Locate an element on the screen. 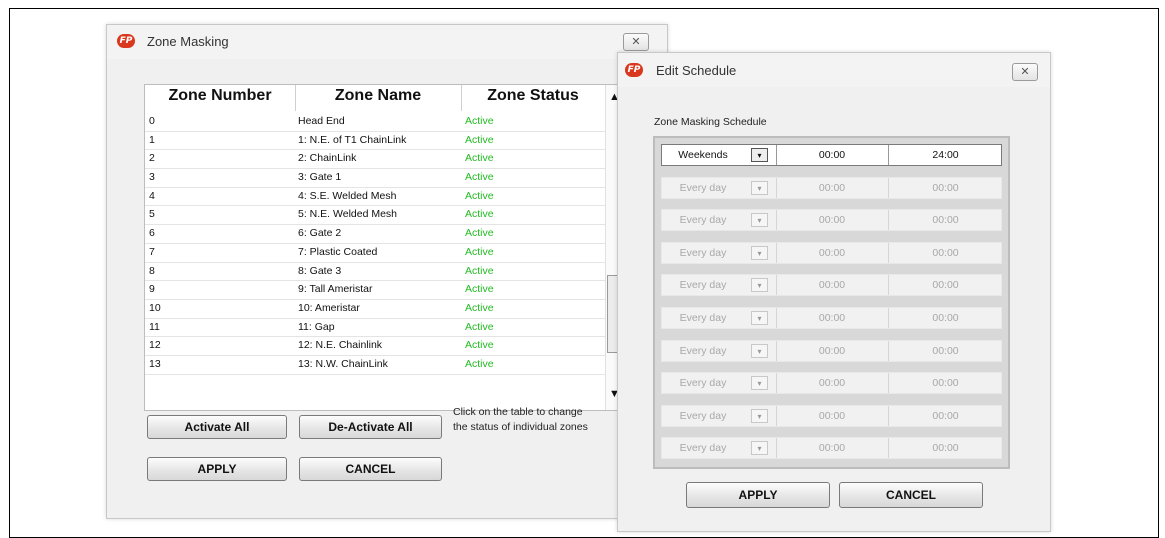  edit-schedule-title: Edit Schedule is located at coordinates (696, 70).